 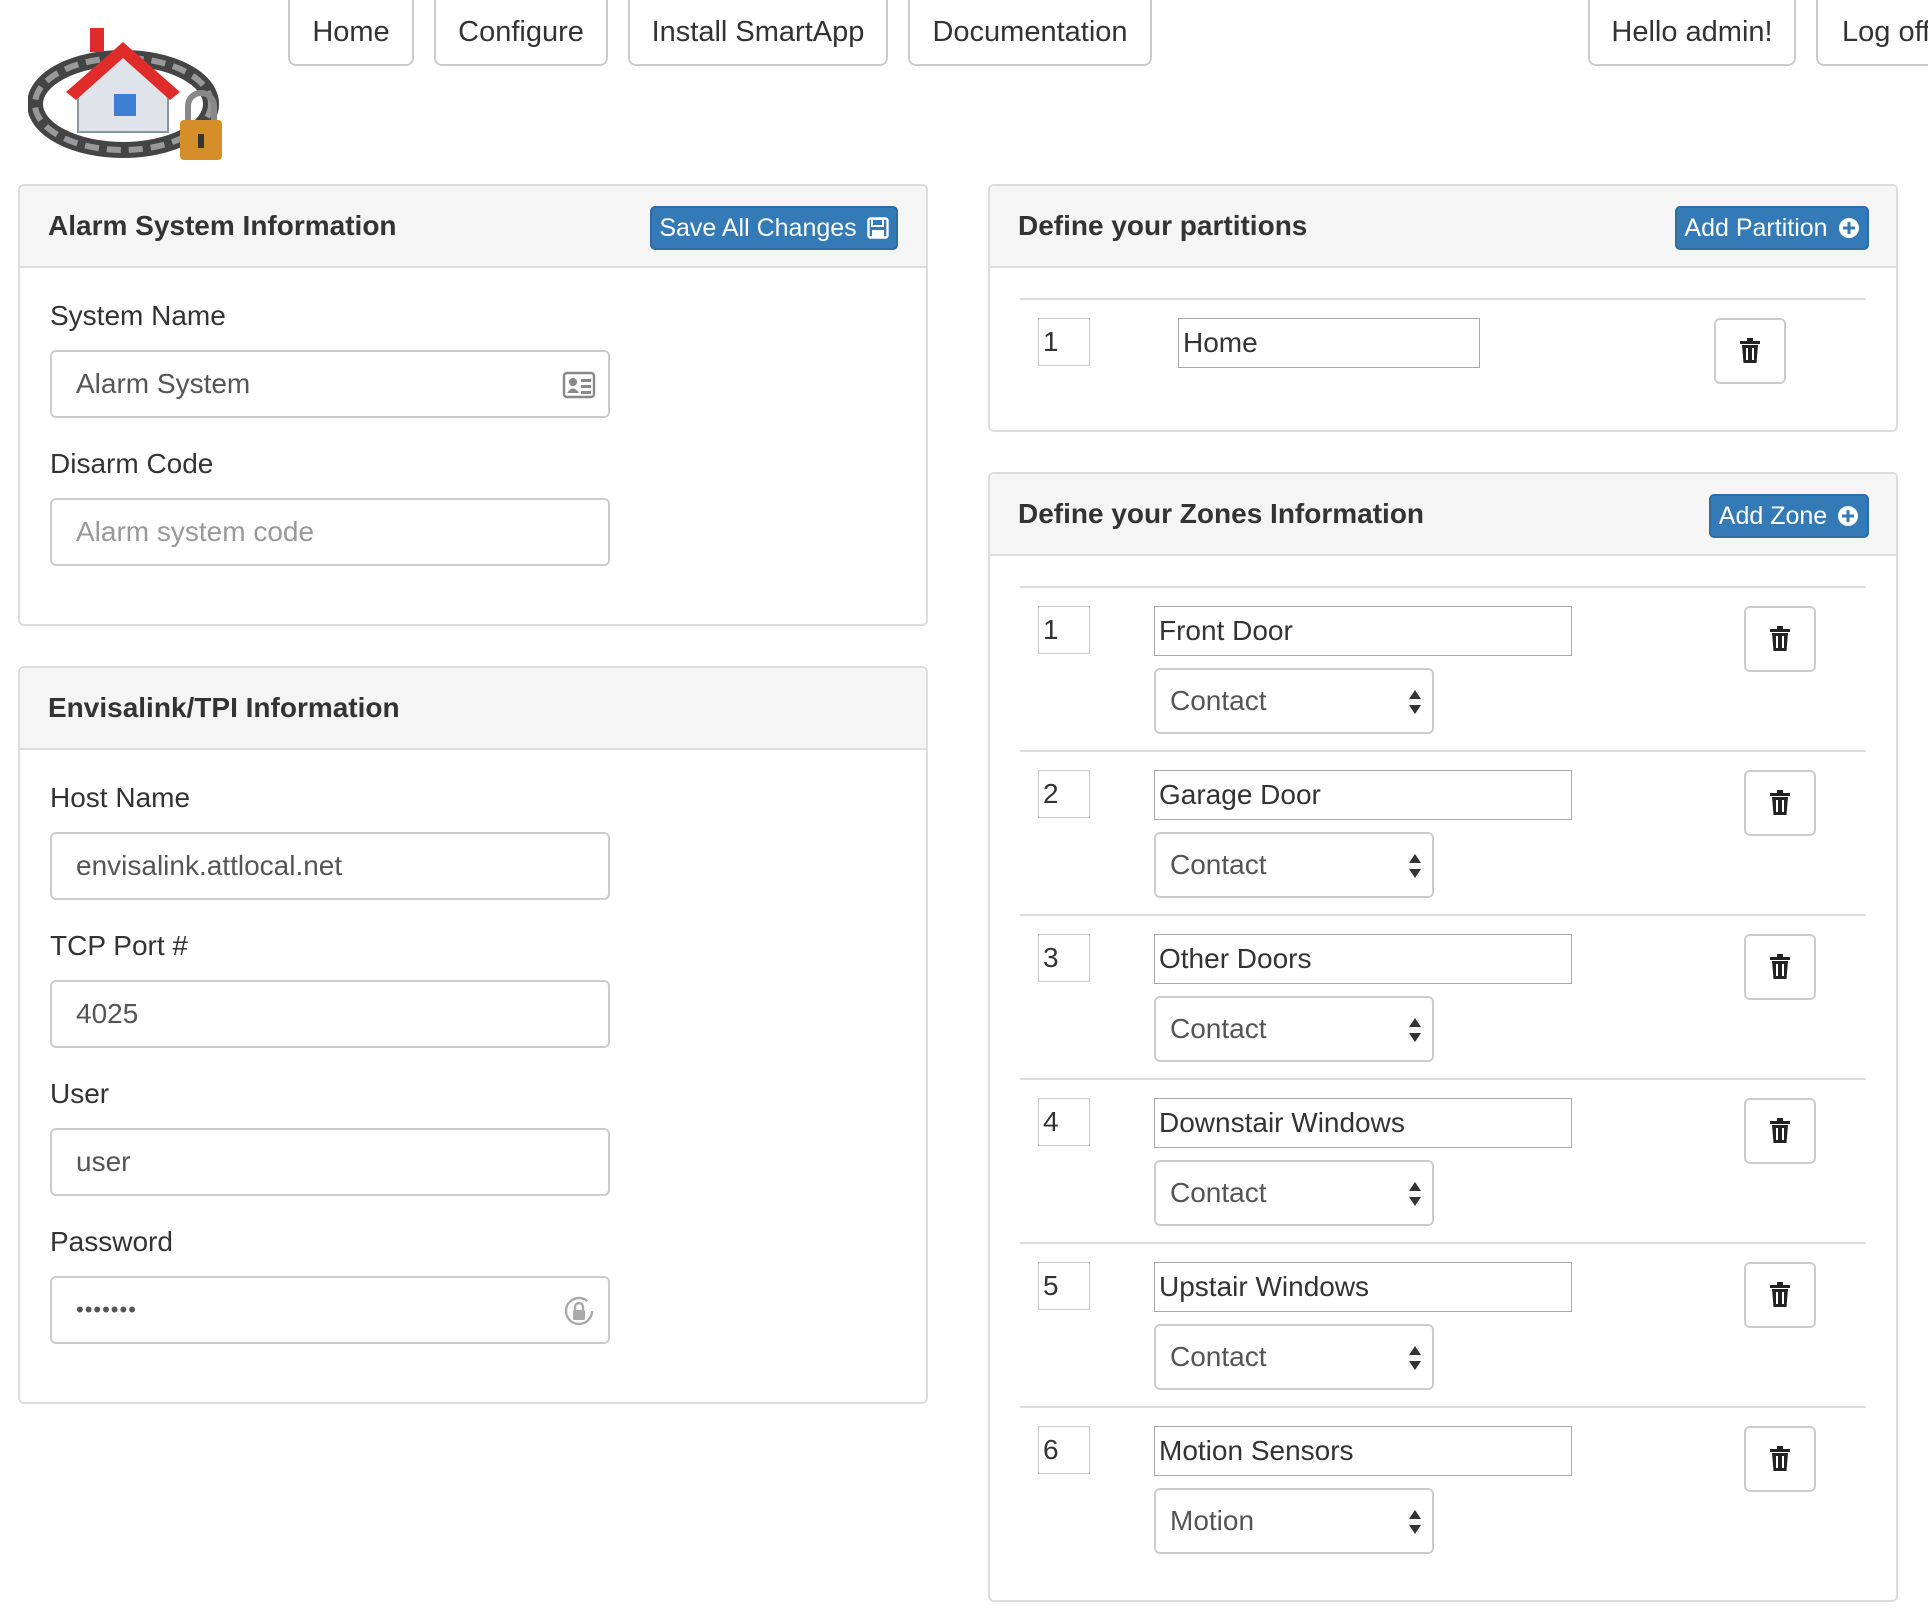 I want to click on nav-hello-admin-button: Hello admin!, so click(x=1692, y=33).